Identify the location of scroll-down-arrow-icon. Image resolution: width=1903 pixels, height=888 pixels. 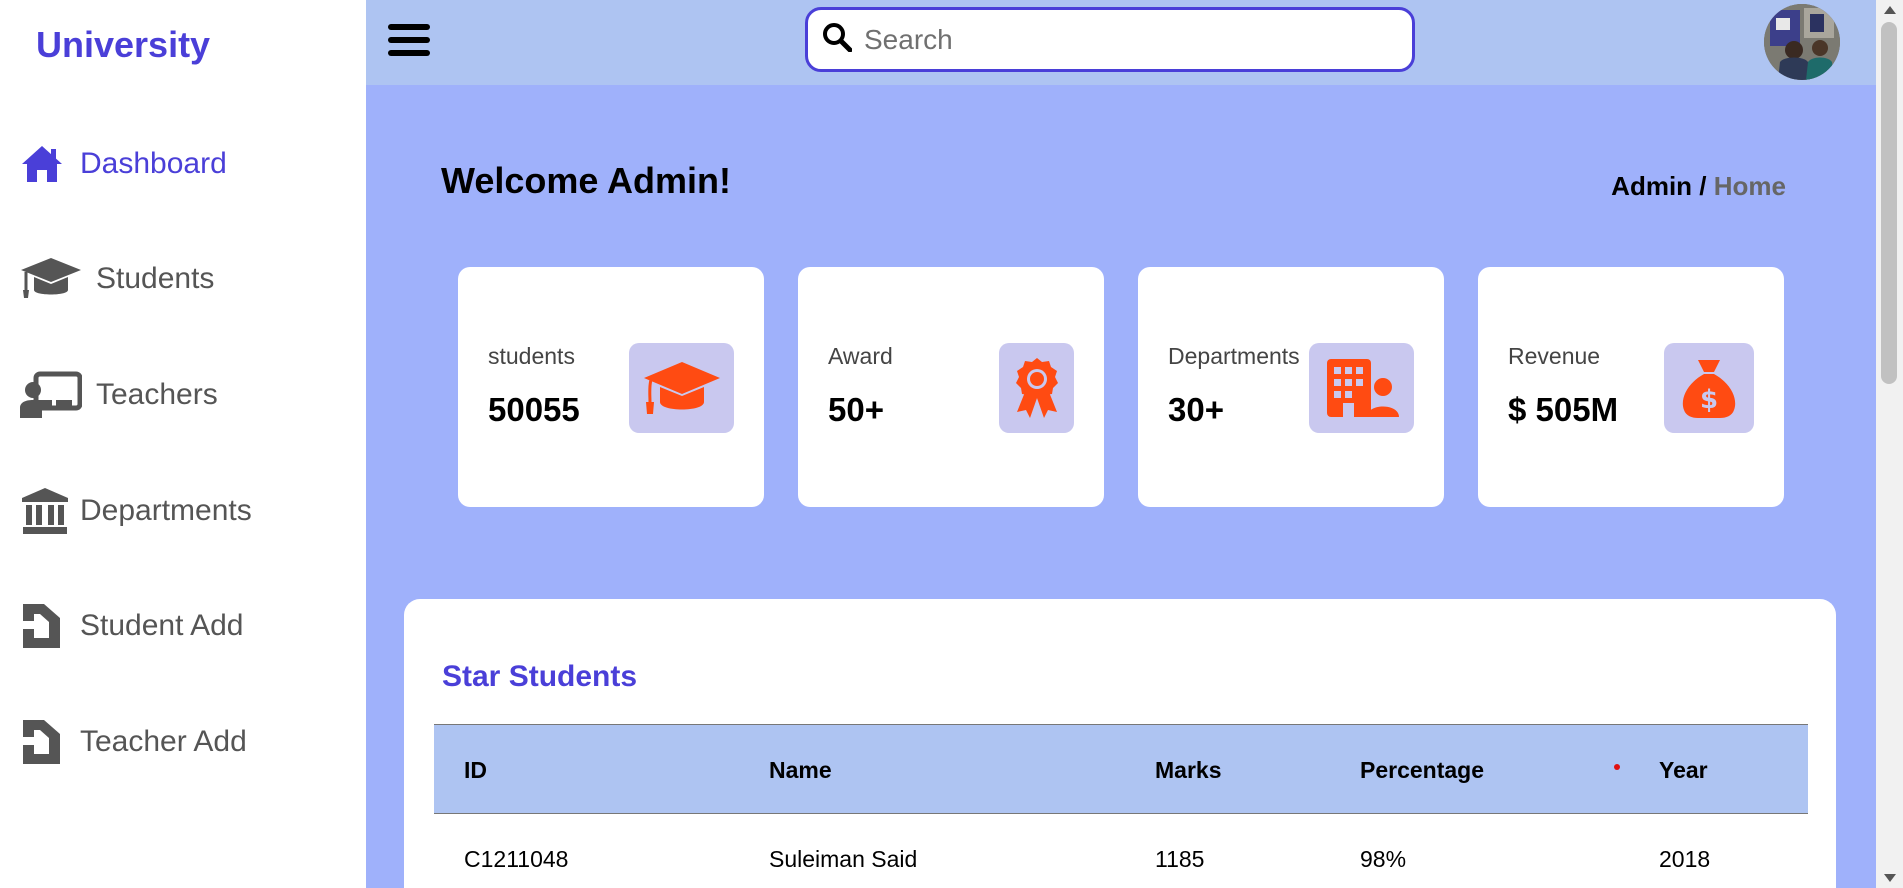
(1890, 878).